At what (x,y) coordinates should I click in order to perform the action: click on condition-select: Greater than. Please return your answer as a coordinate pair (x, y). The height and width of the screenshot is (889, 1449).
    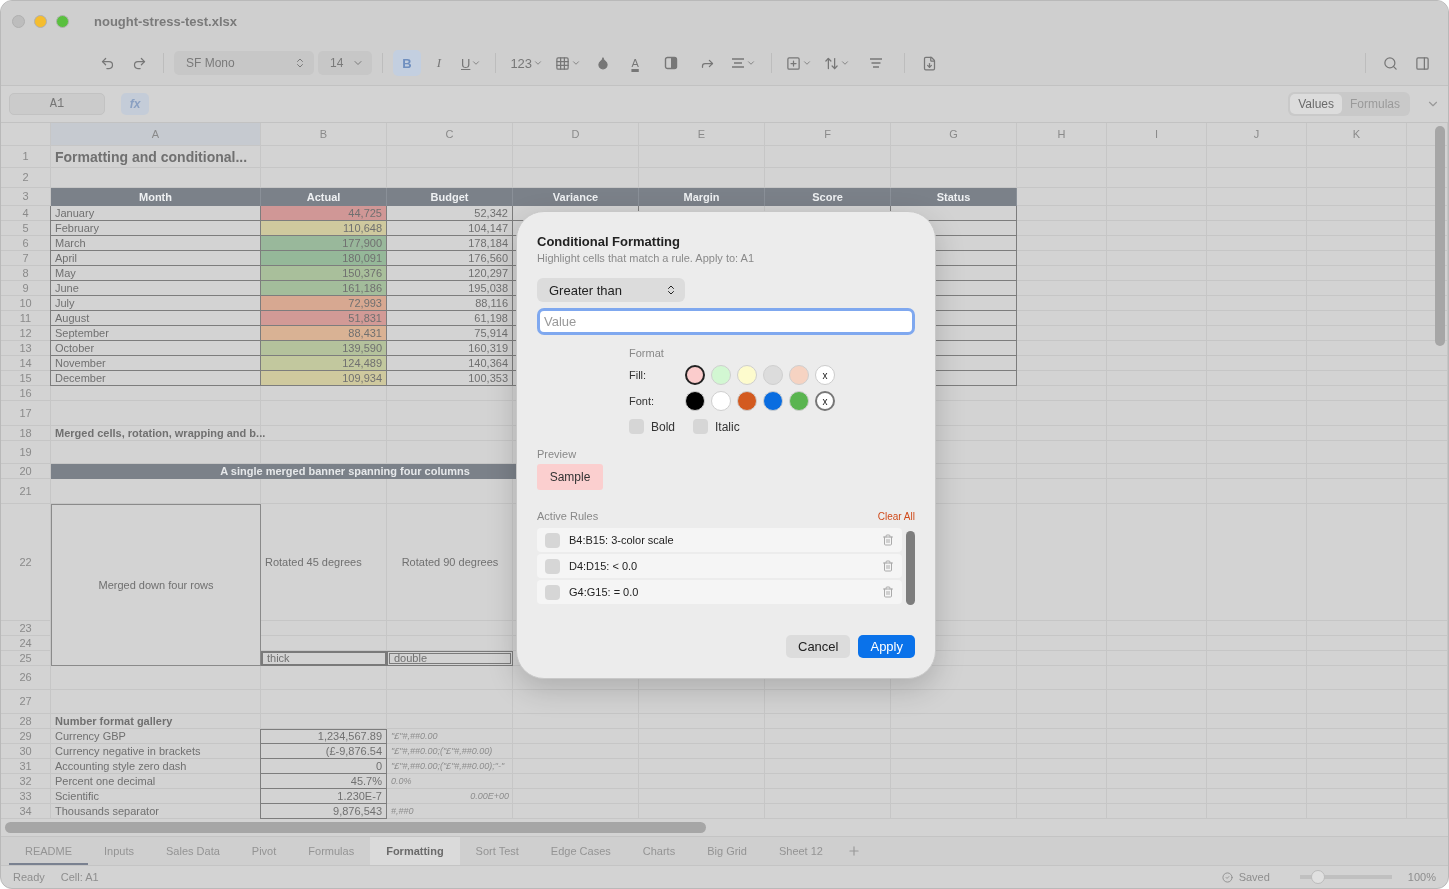
    Looking at the image, I should click on (611, 290).